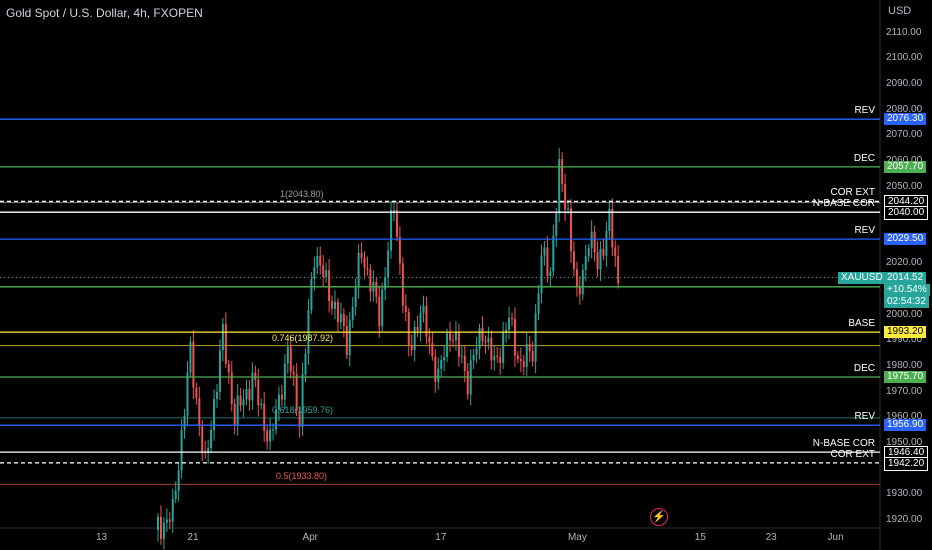 The image size is (932, 550). I want to click on fib-level-label: 0.5(1933.80), so click(302, 476).